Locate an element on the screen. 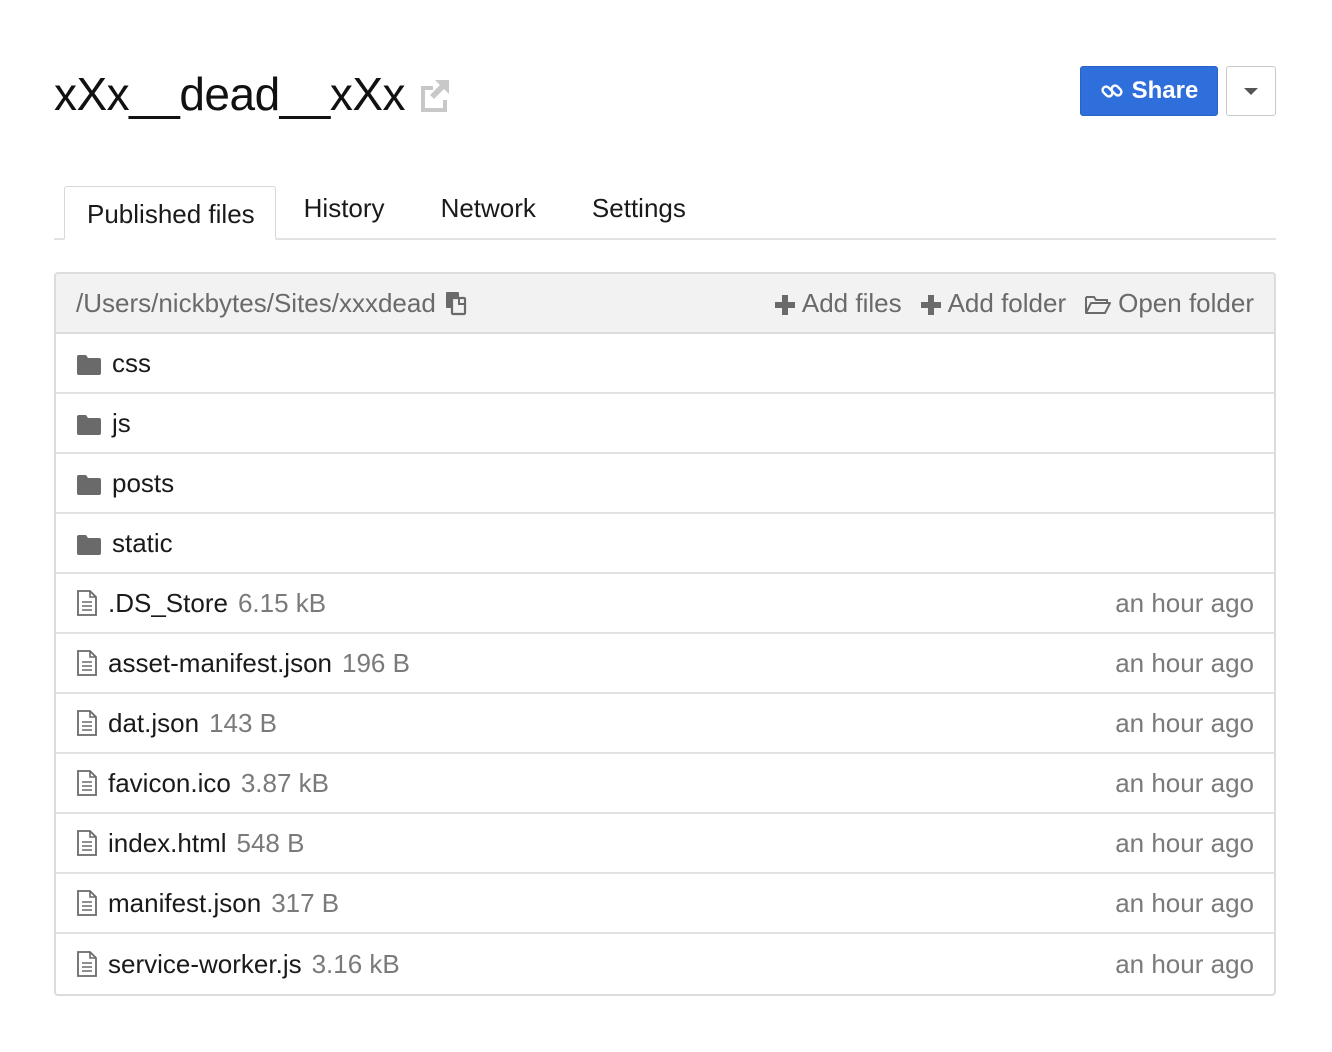 The image size is (1332, 1052). file-name: .DS_Store is located at coordinates (168, 602).